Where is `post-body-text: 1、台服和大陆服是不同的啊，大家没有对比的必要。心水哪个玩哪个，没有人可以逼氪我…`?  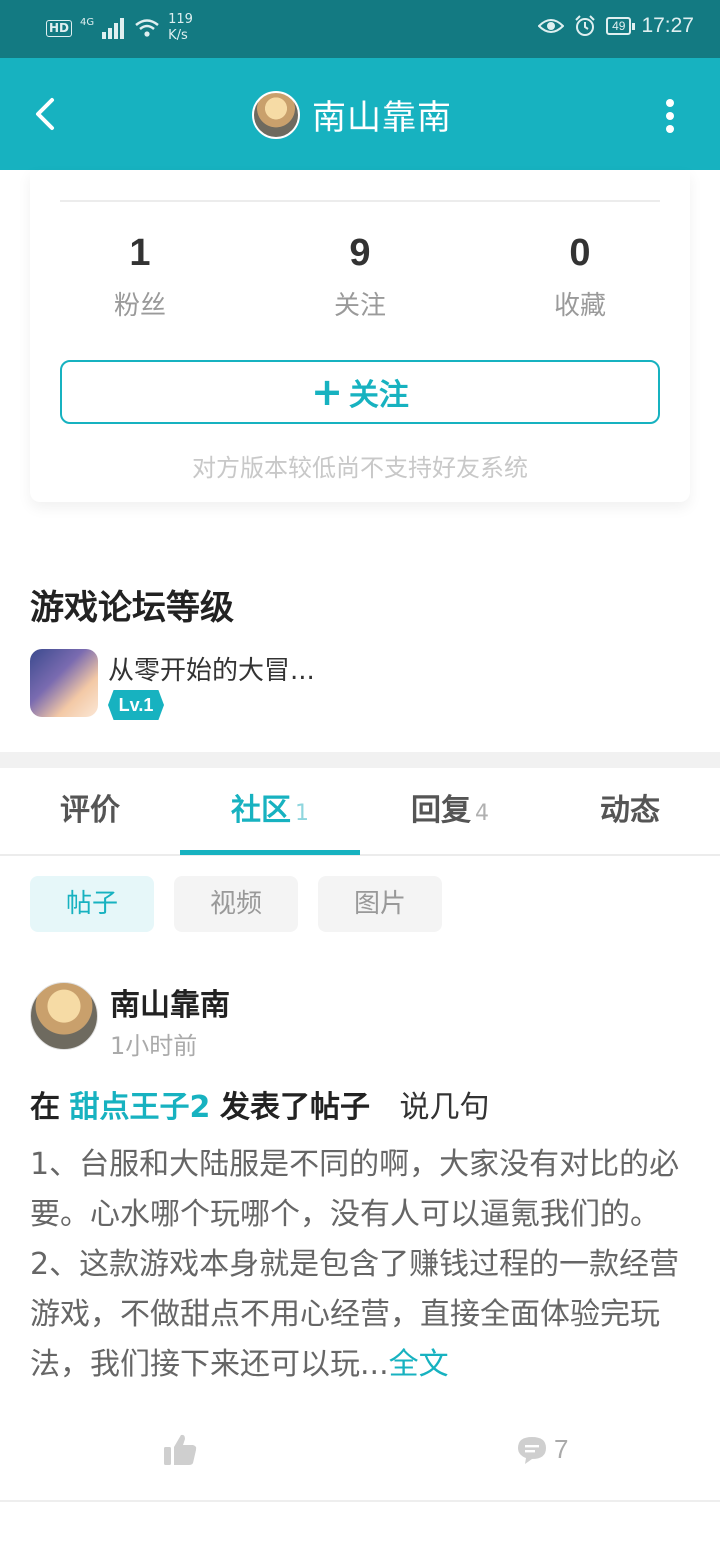 post-body-text: 1、台服和大陆服是不同的啊，大家没有对比的必要。心水哪个玩哪个，没有人可以逼氪我… is located at coordinates (355, 1264).